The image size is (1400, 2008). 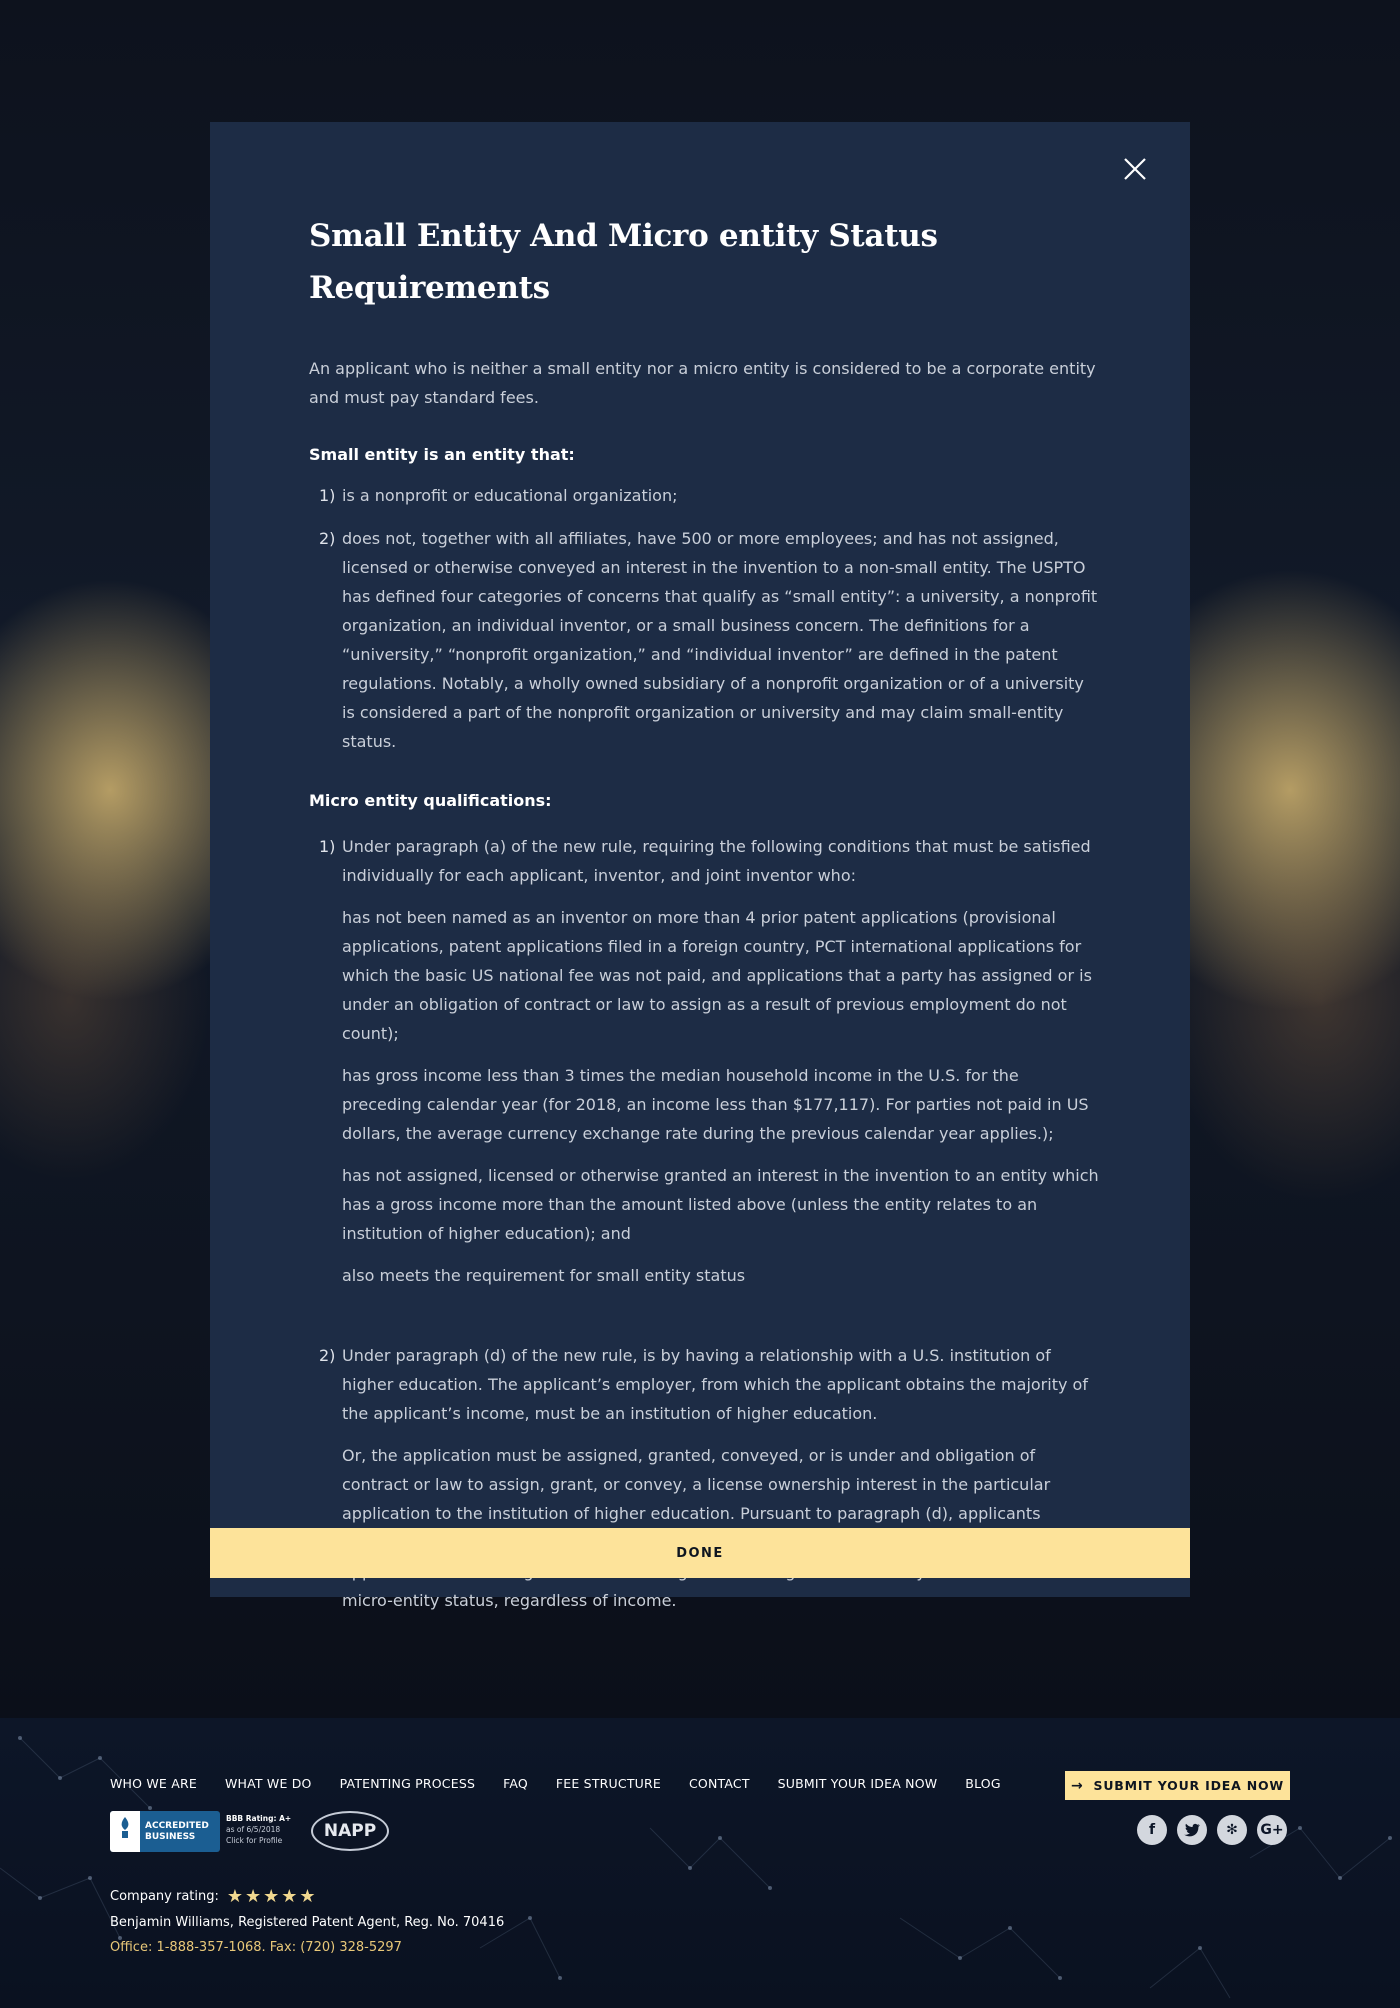 I want to click on nav-what-we-do: WHAT WE DO, so click(x=268, y=1783).